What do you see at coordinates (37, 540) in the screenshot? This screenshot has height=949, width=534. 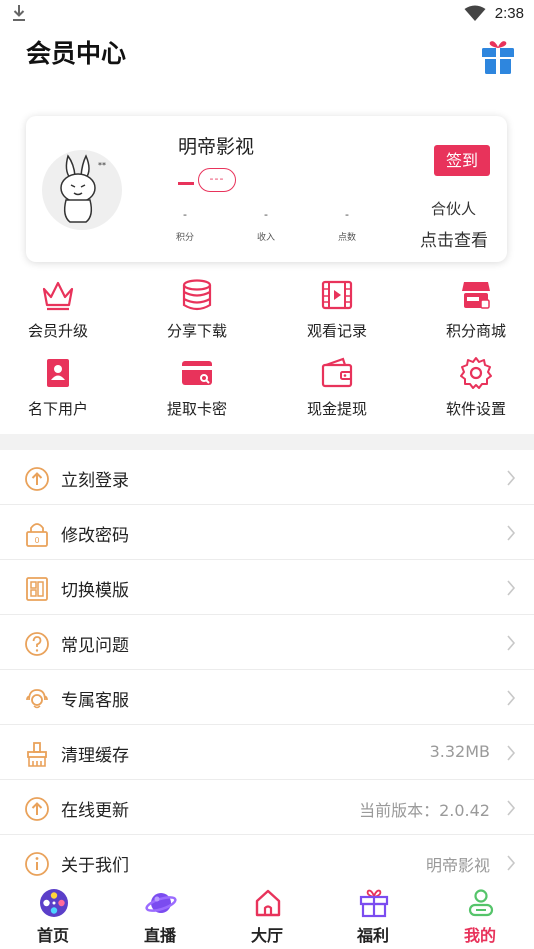 I see `svg-text: 0` at bounding box center [37, 540].